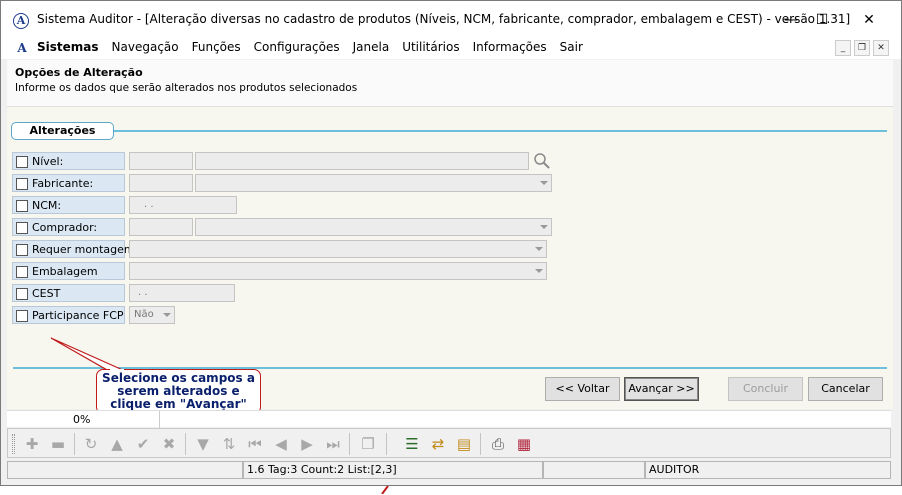 Image resolution: width=902 pixels, height=495 pixels. Describe the element at coordinates (22, 250) in the screenshot. I see `requer-montagem-checkbox` at that location.